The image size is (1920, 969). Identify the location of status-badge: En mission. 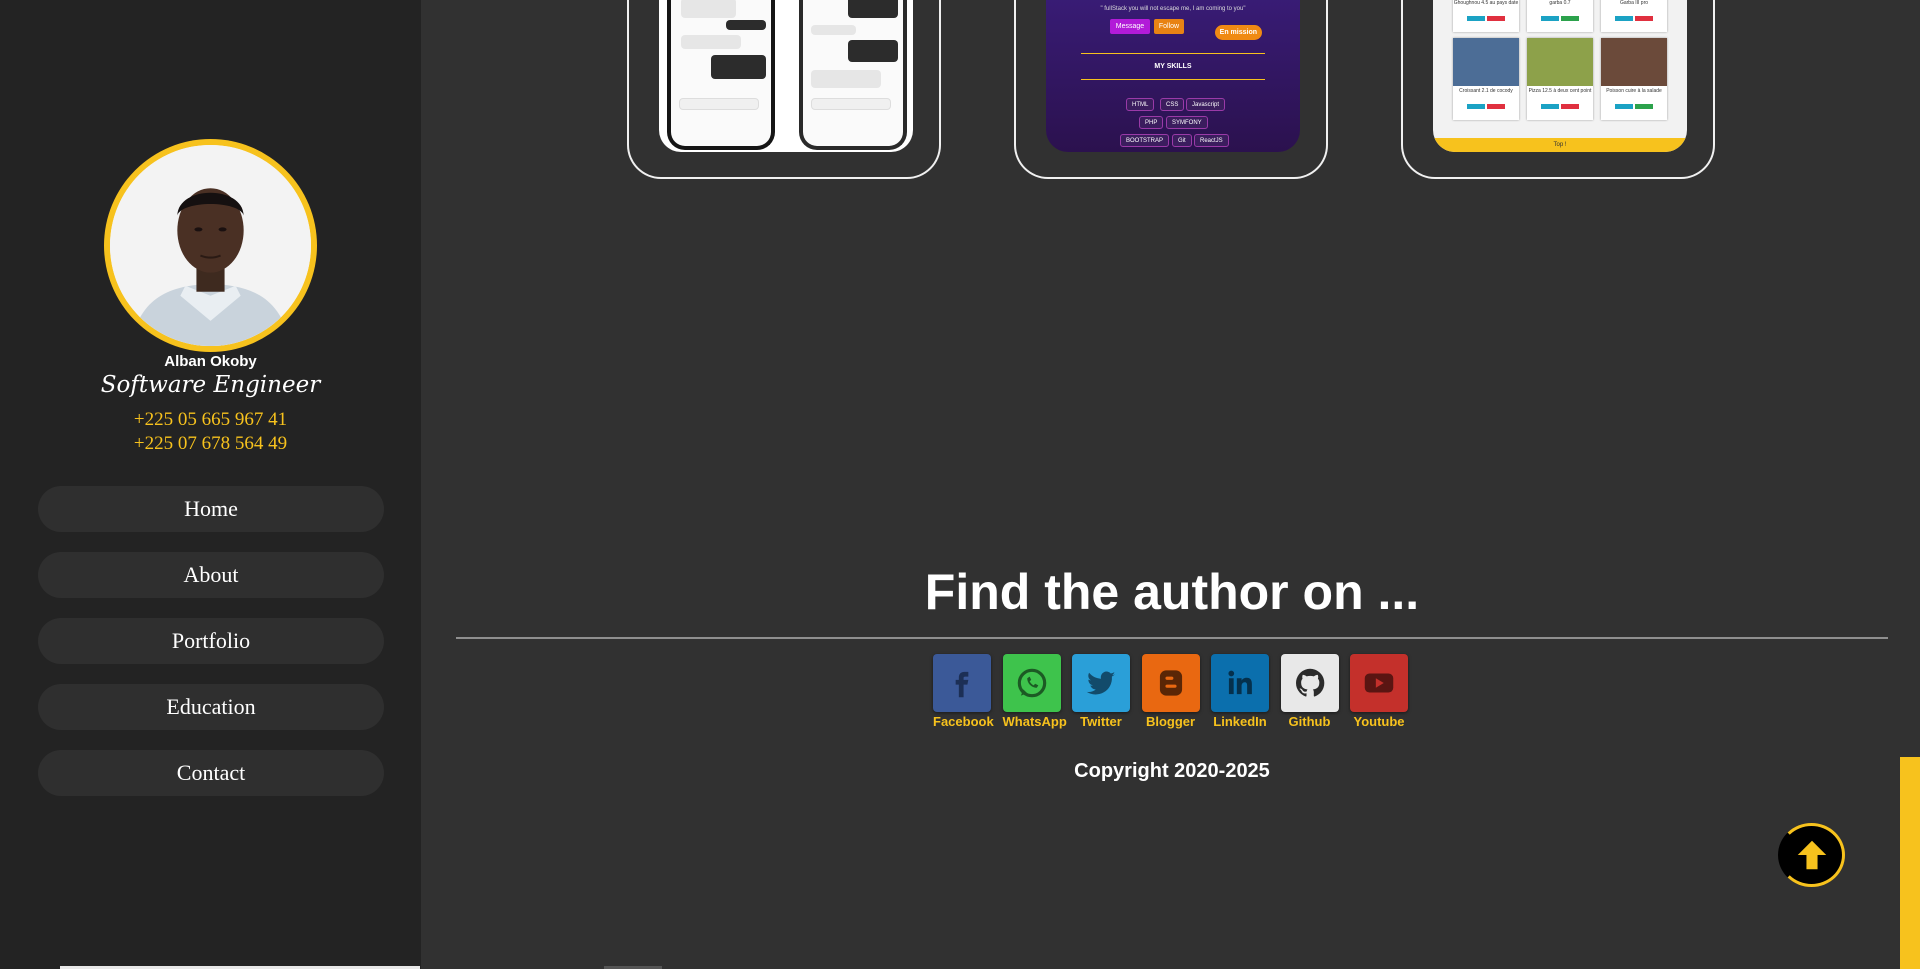
(1238, 32).